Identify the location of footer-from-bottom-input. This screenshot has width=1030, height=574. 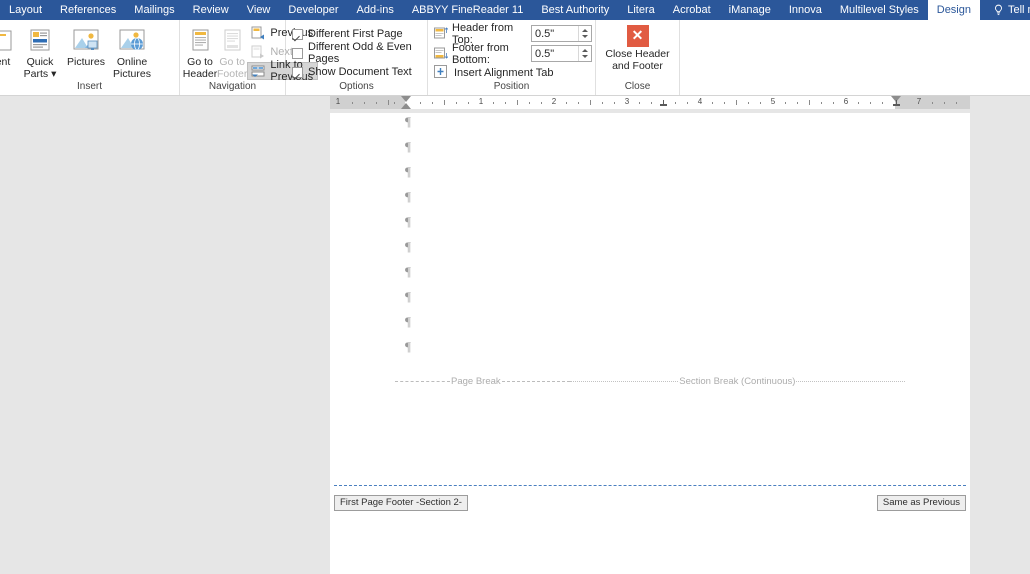
(555, 53).